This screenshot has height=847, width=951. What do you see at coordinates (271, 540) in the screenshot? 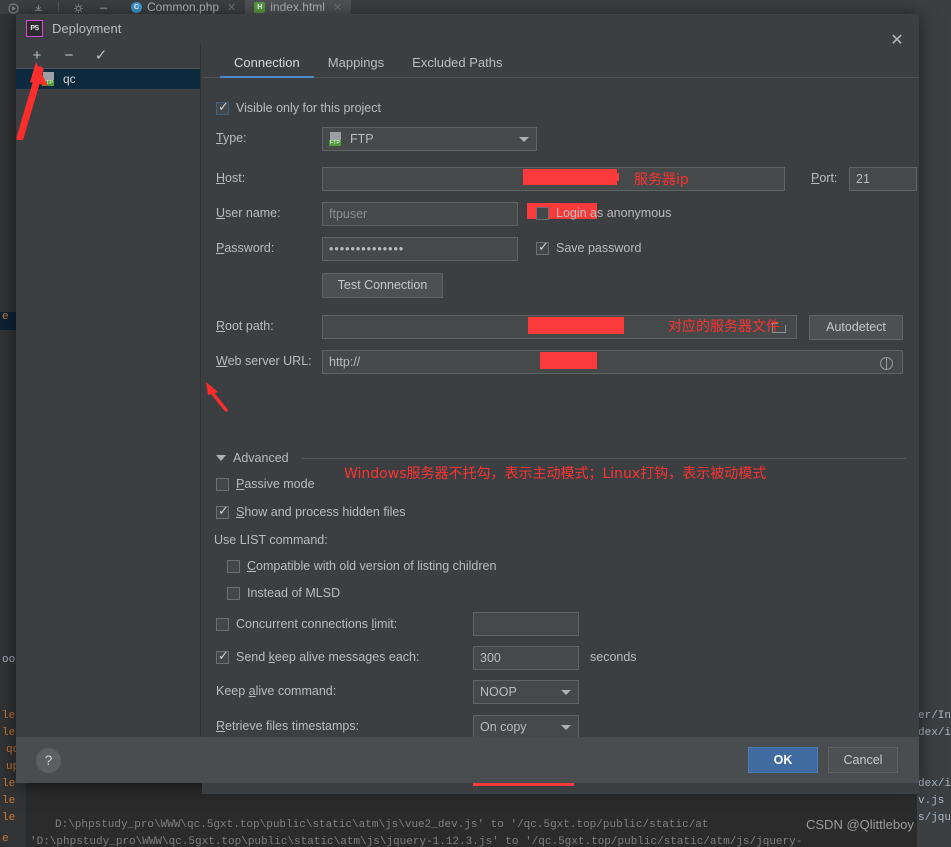
I see `use-list-command-label: Use LIST command:` at bounding box center [271, 540].